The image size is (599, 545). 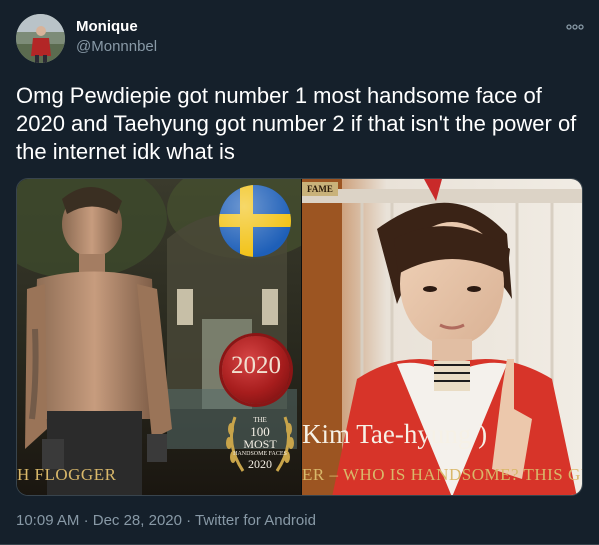 What do you see at coordinates (320, 189) in the screenshot?
I see `fame-tag: FAME` at bounding box center [320, 189].